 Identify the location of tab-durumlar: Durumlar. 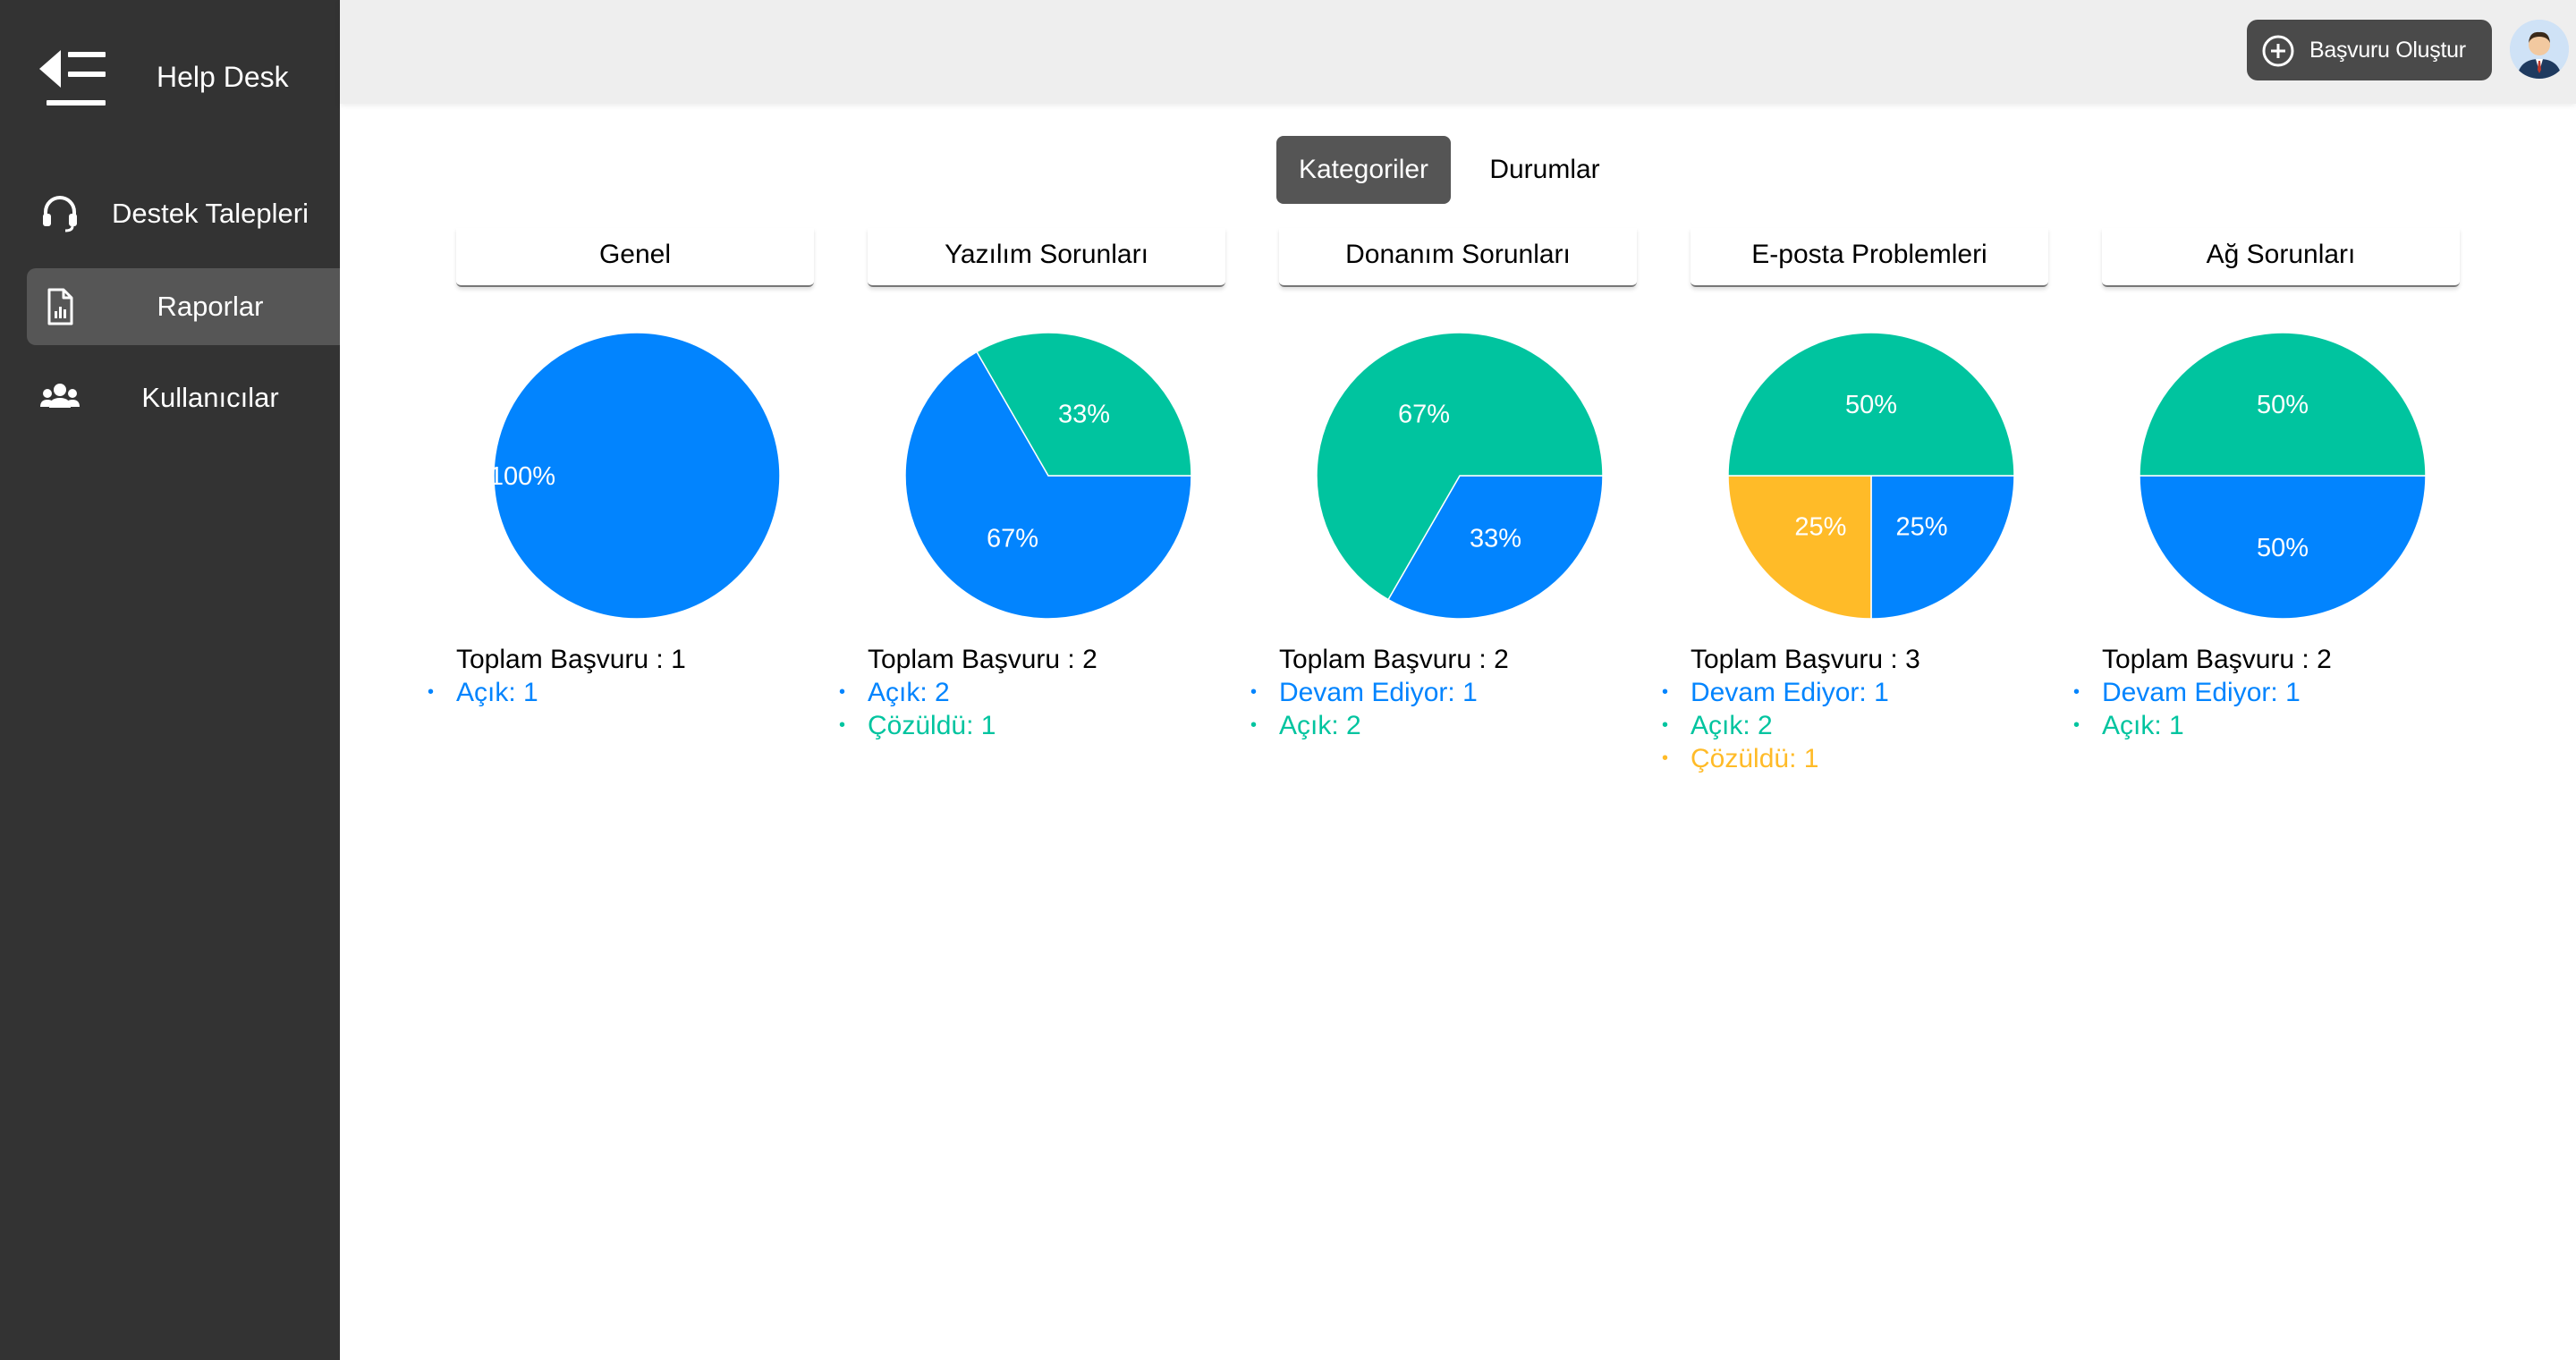
(1545, 170).